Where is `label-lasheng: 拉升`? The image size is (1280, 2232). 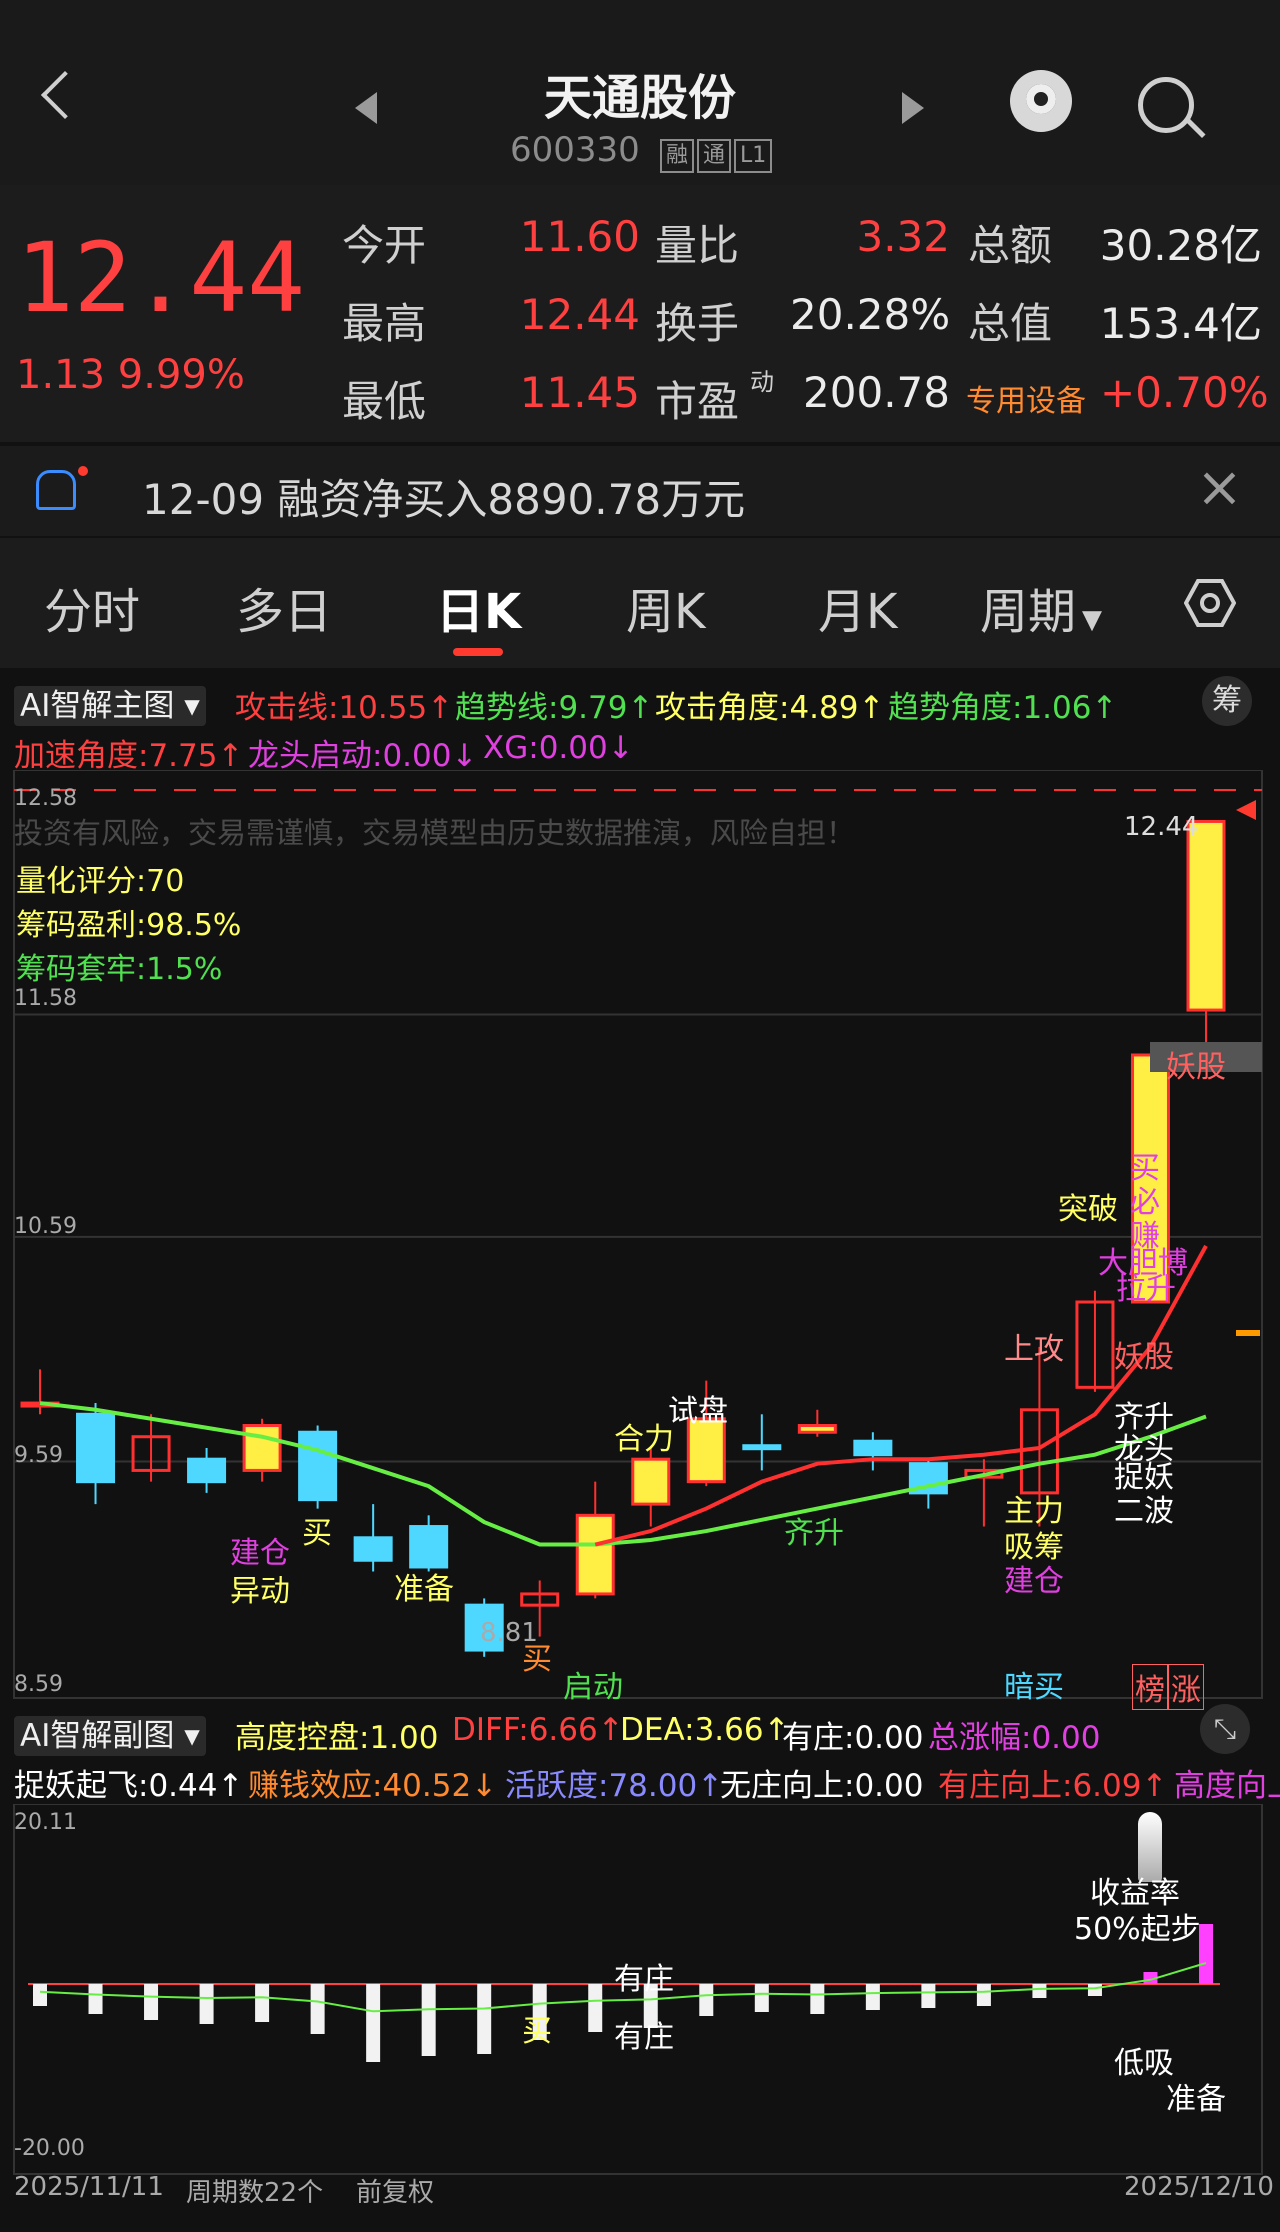 label-lasheng: 拉升 is located at coordinates (1146, 1289).